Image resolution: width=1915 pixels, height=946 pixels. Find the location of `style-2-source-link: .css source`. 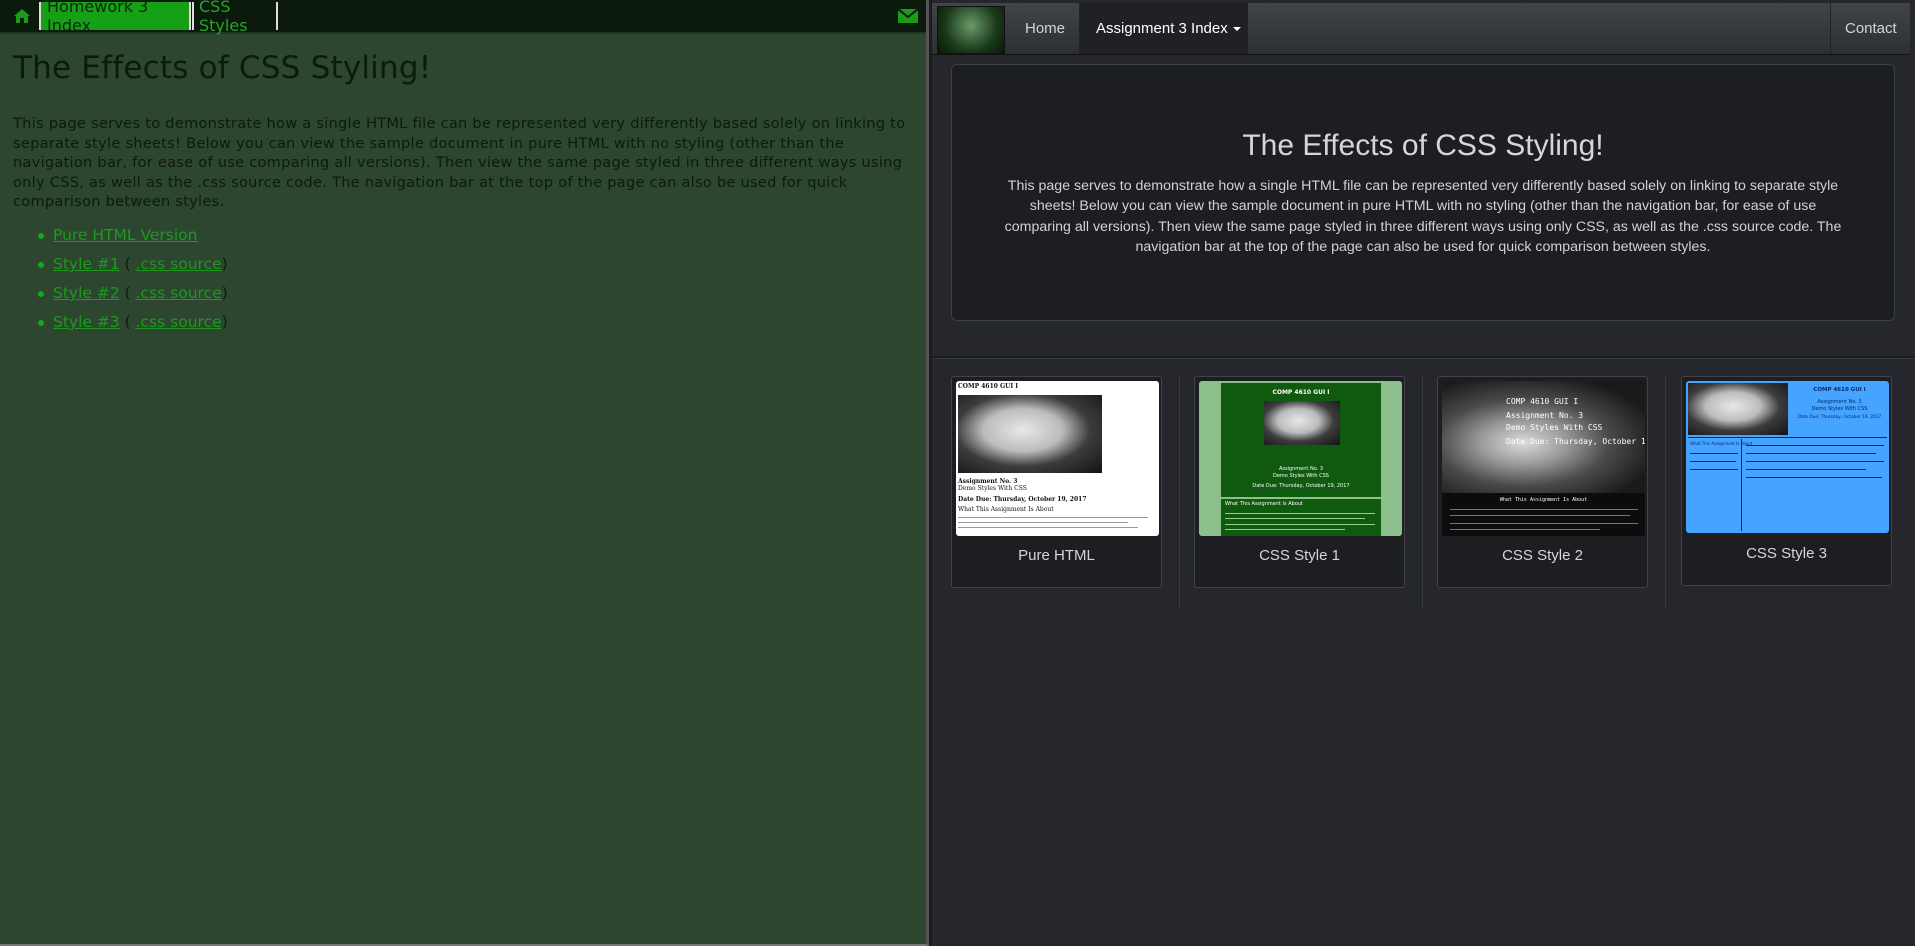

style-2-source-link: .css source is located at coordinates (179, 293).